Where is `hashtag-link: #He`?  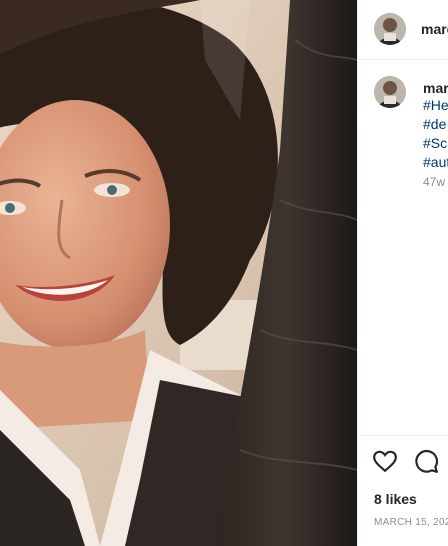 hashtag-link: #He is located at coordinates (435, 105).